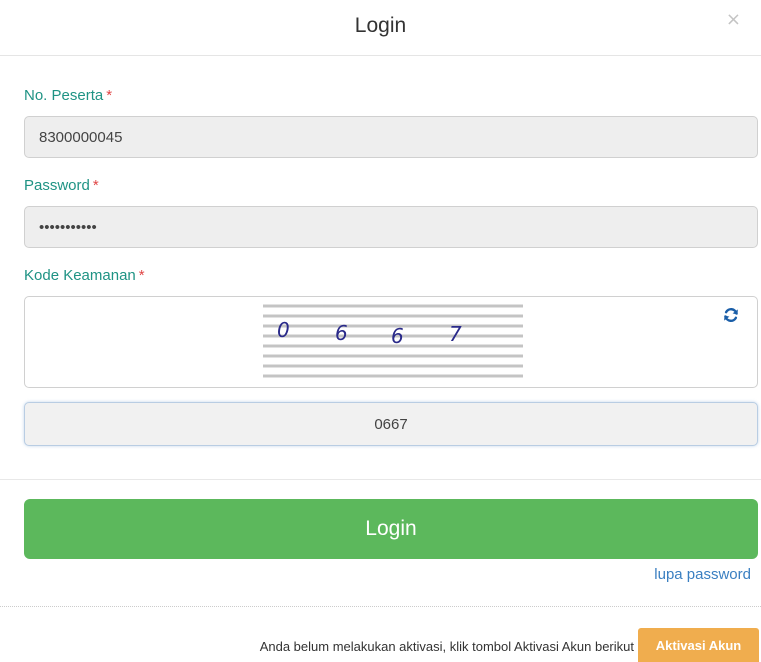 The height and width of the screenshot is (662, 761). Describe the element at coordinates (380, 606) in the screenshot. I see `footer-divider` at that location.